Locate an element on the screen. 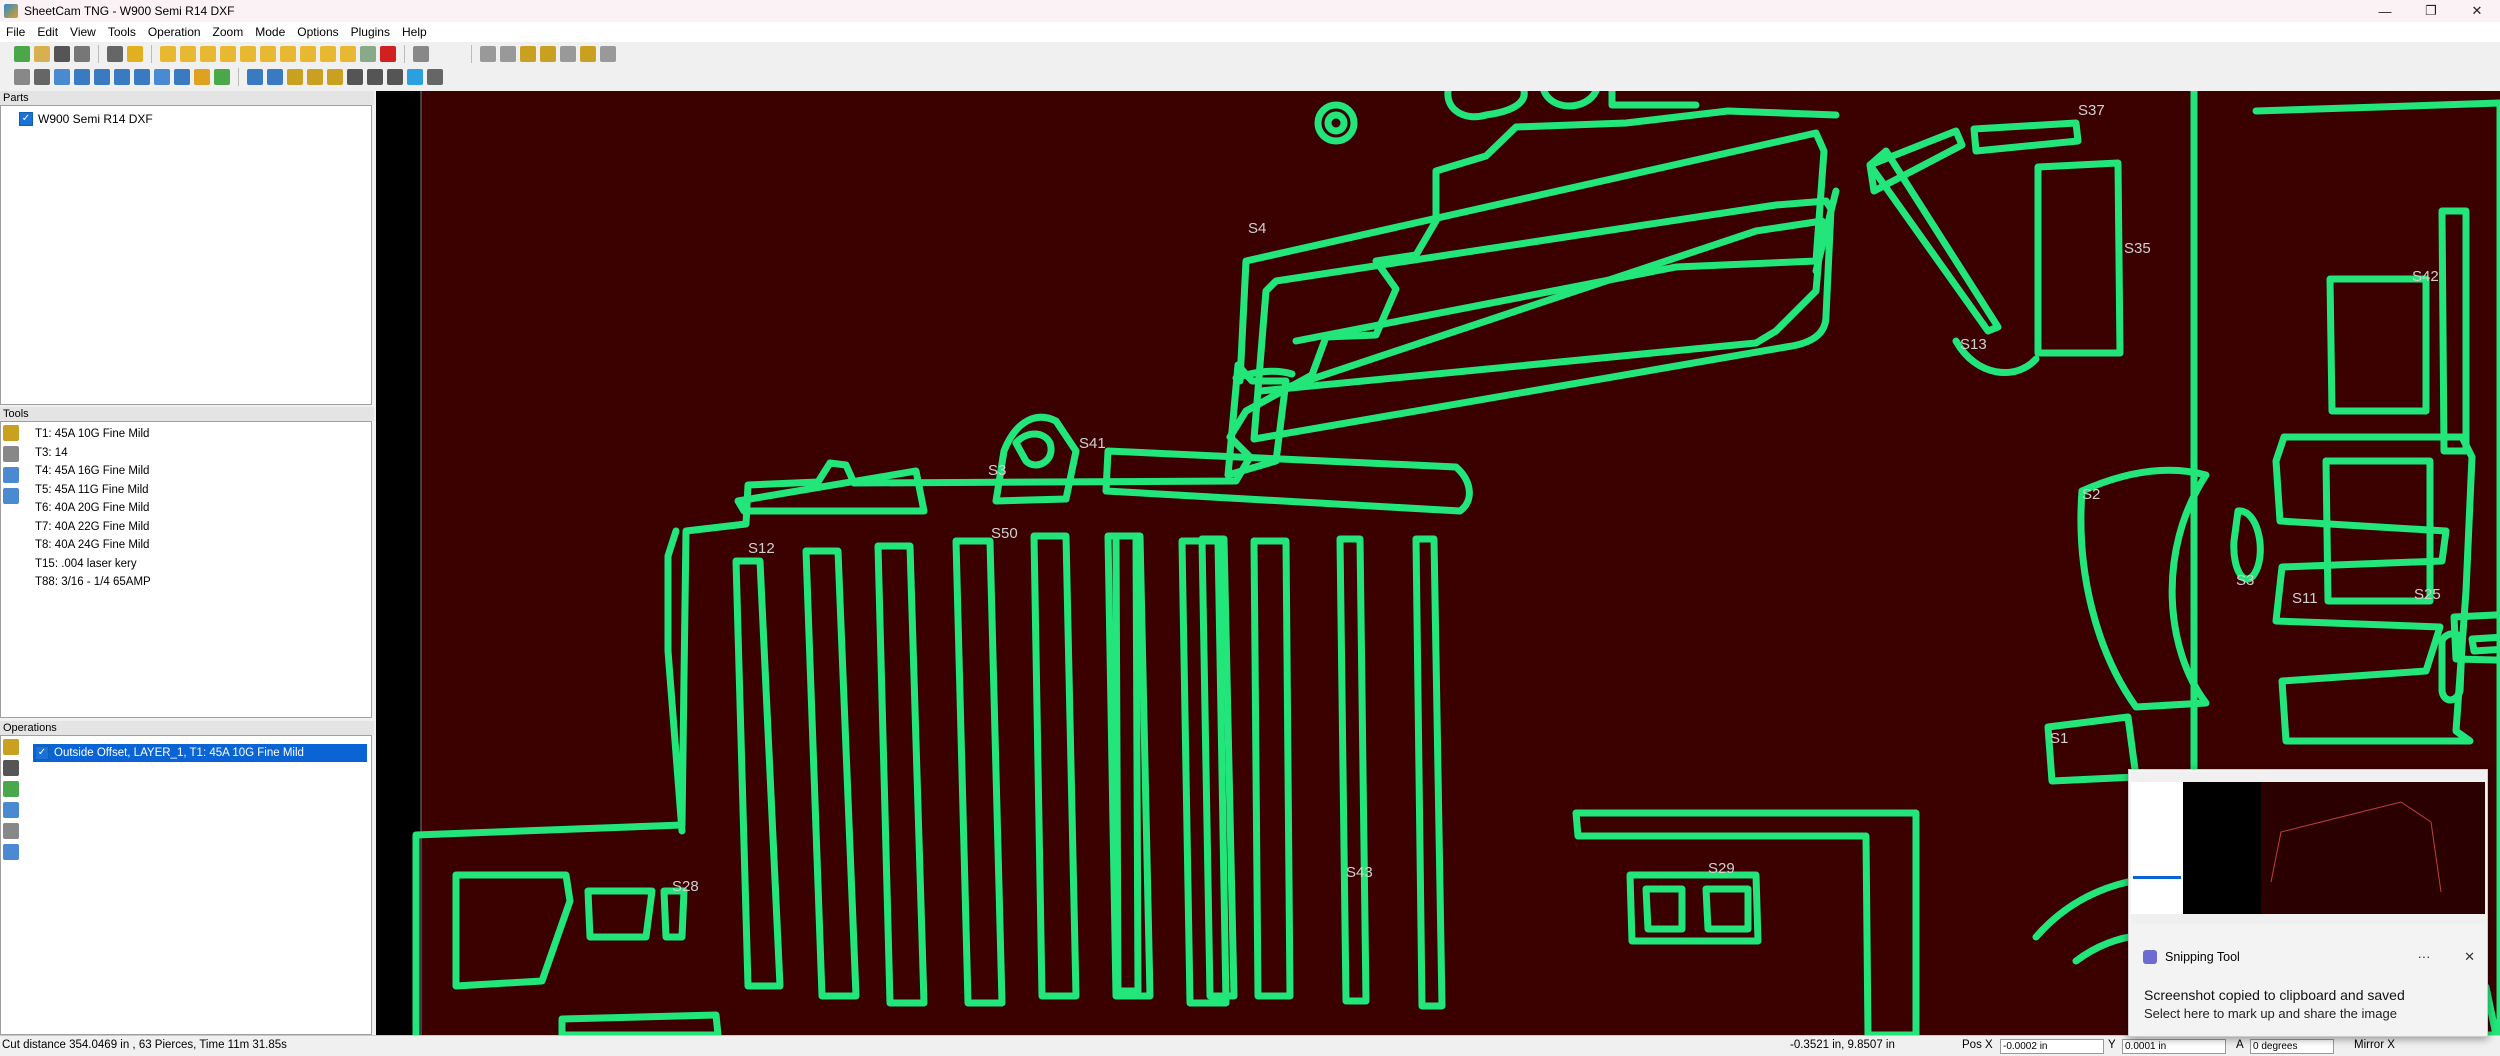 The width and height of the screenshot is (2500, 1056). rotate-part-icon is located at coordinates (248, 54).